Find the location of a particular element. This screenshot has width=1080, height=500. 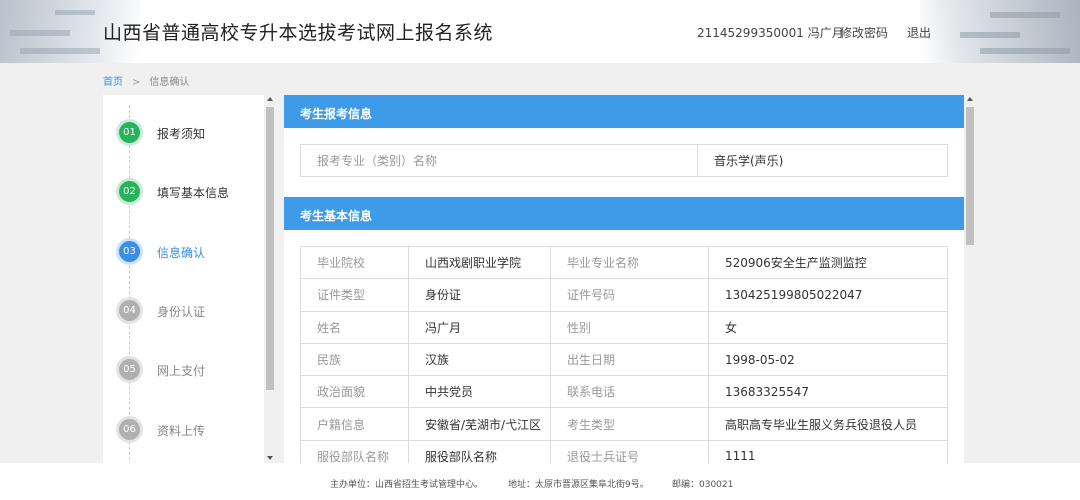

field-label: 姓名 is located at coordinates (354, 327).